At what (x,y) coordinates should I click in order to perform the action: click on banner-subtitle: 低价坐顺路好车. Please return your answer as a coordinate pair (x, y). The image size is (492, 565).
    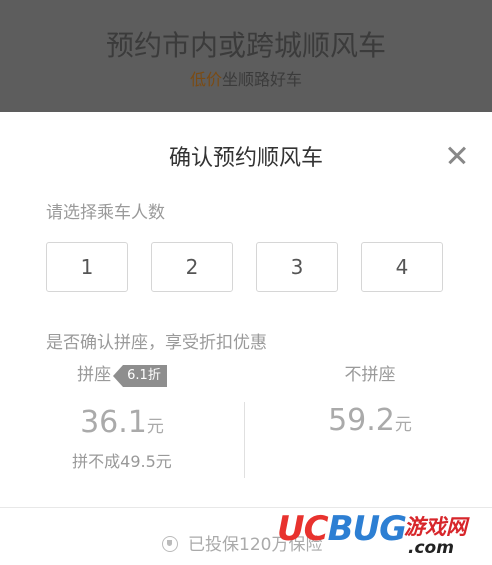
    Looking at the image, I should click on (246, 78).